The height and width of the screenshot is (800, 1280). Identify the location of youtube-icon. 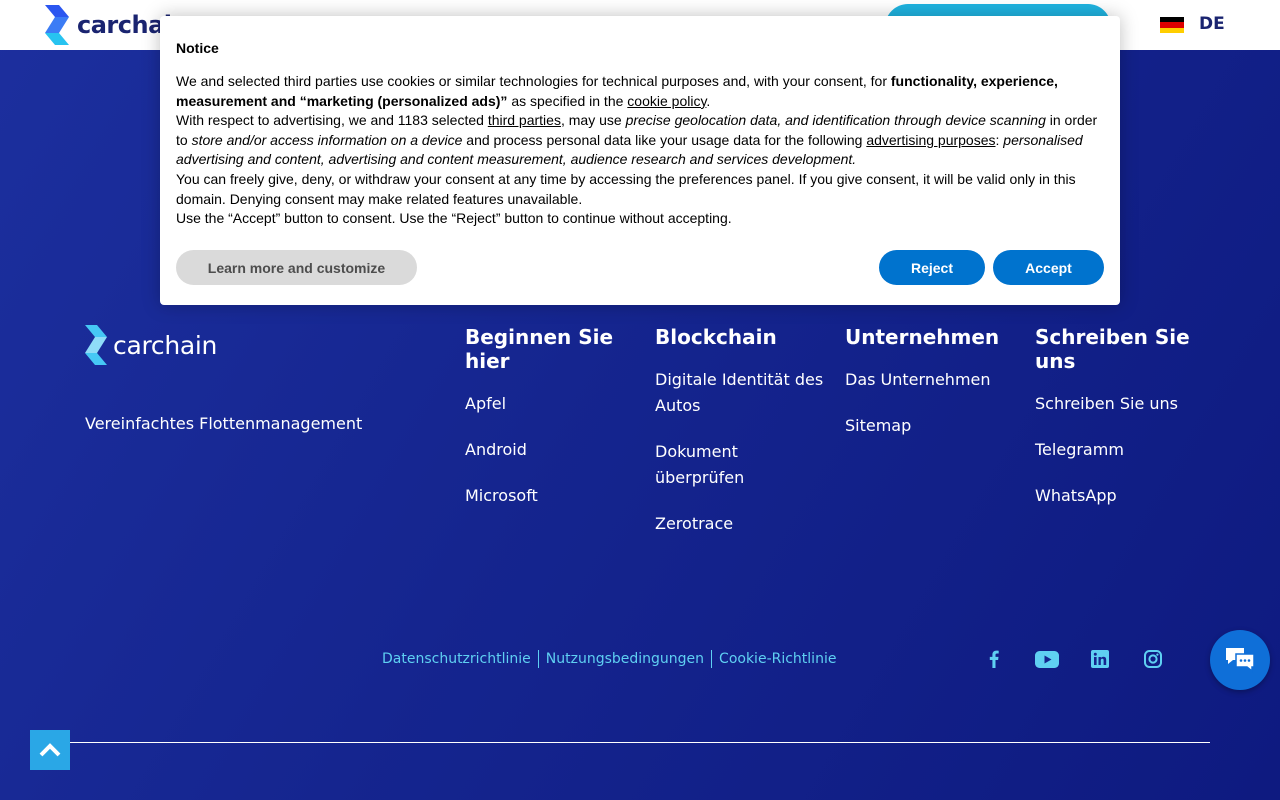
(1047, 659).